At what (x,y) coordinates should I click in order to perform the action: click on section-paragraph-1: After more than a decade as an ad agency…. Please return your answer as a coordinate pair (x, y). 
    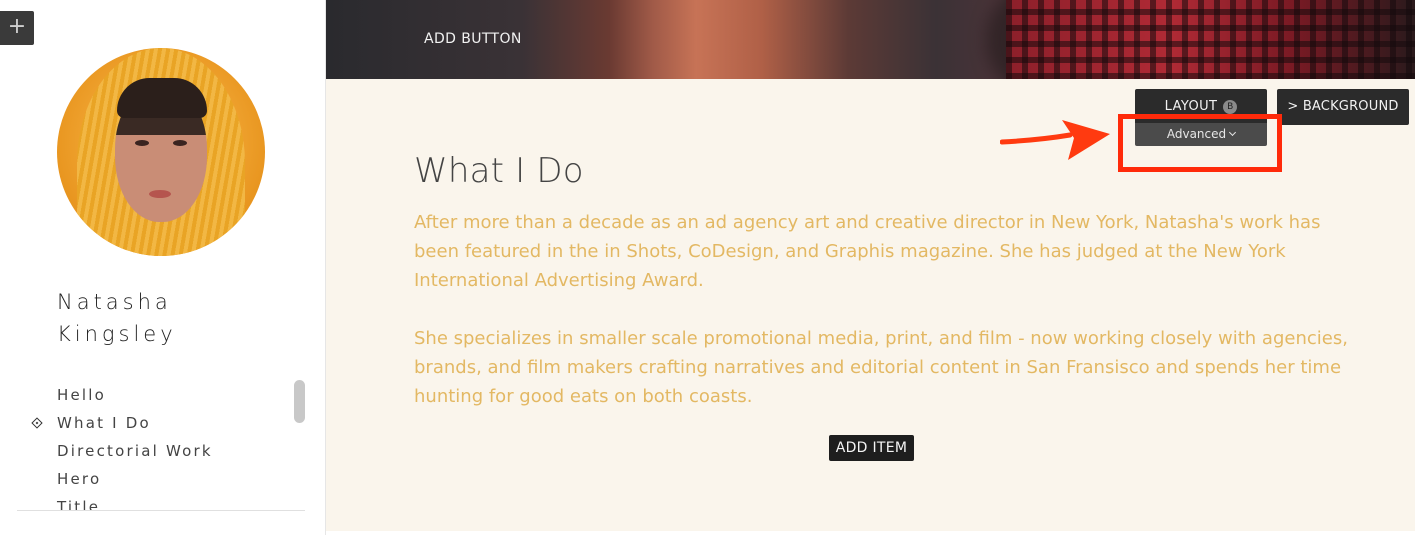
    Looking at the image, I should click on (884, 251).